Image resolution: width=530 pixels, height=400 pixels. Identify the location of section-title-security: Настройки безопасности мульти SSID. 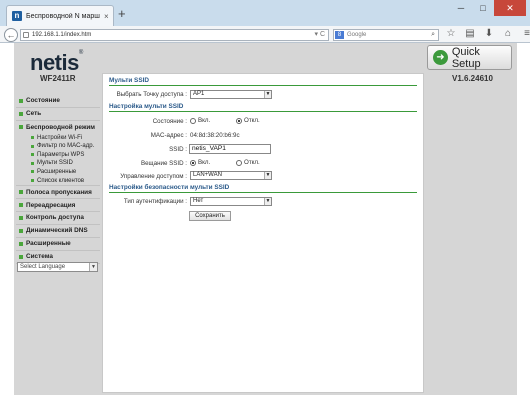
(263, 188).